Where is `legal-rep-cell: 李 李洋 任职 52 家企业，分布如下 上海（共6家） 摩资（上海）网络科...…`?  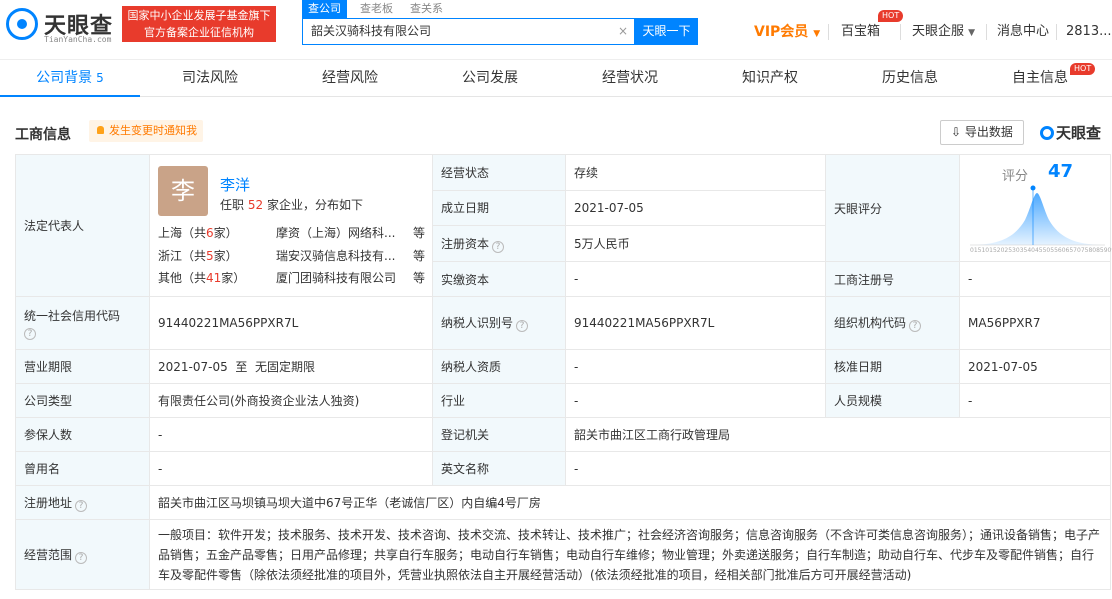
legal-rep-cell: 李 李洋 任职 52 家企业，分布如下 上海（共6家） 摩资（上海）网络科...… is located at coordinates (291, 225).